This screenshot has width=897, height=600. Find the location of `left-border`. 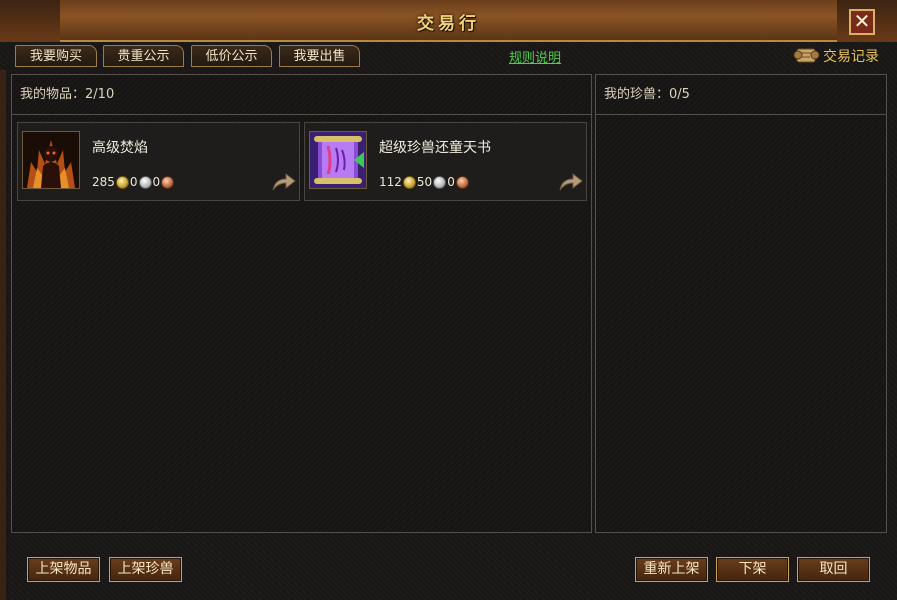

left-border is located at coordinates (3, 335).